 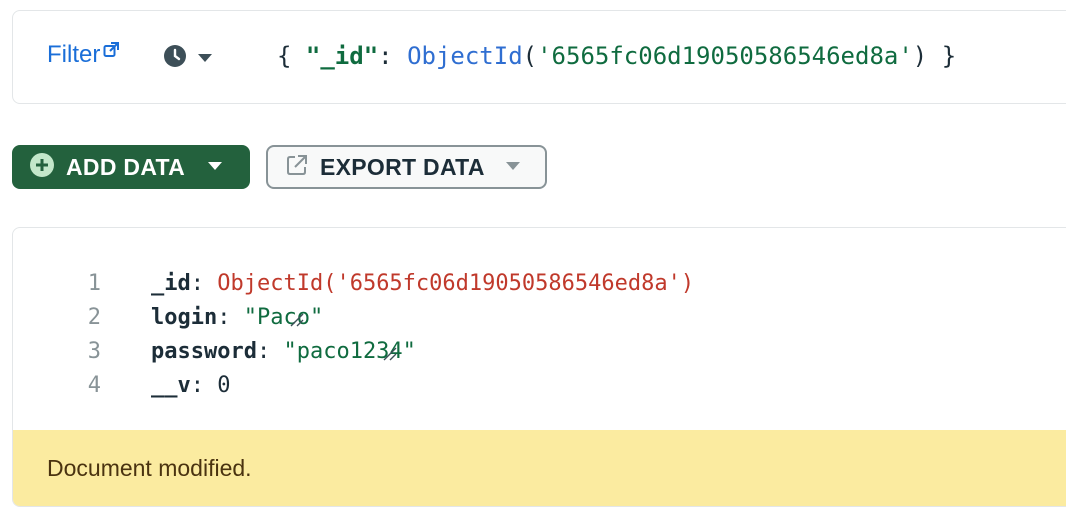 What do you see at coordinates (223, 385) in the screenshot?
I see `field-value: 0` at bounding box center [223, 385].